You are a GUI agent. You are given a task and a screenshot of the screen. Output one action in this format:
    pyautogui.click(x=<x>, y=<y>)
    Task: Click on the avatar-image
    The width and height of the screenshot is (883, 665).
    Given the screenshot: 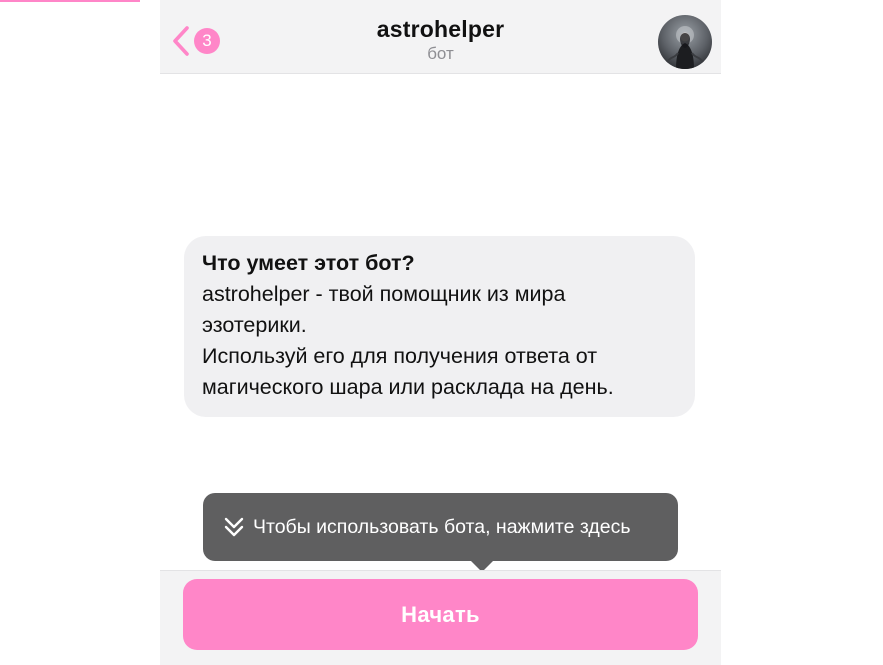 What is the action you would take?
    pyautogui.click(x=685, y=42)
    